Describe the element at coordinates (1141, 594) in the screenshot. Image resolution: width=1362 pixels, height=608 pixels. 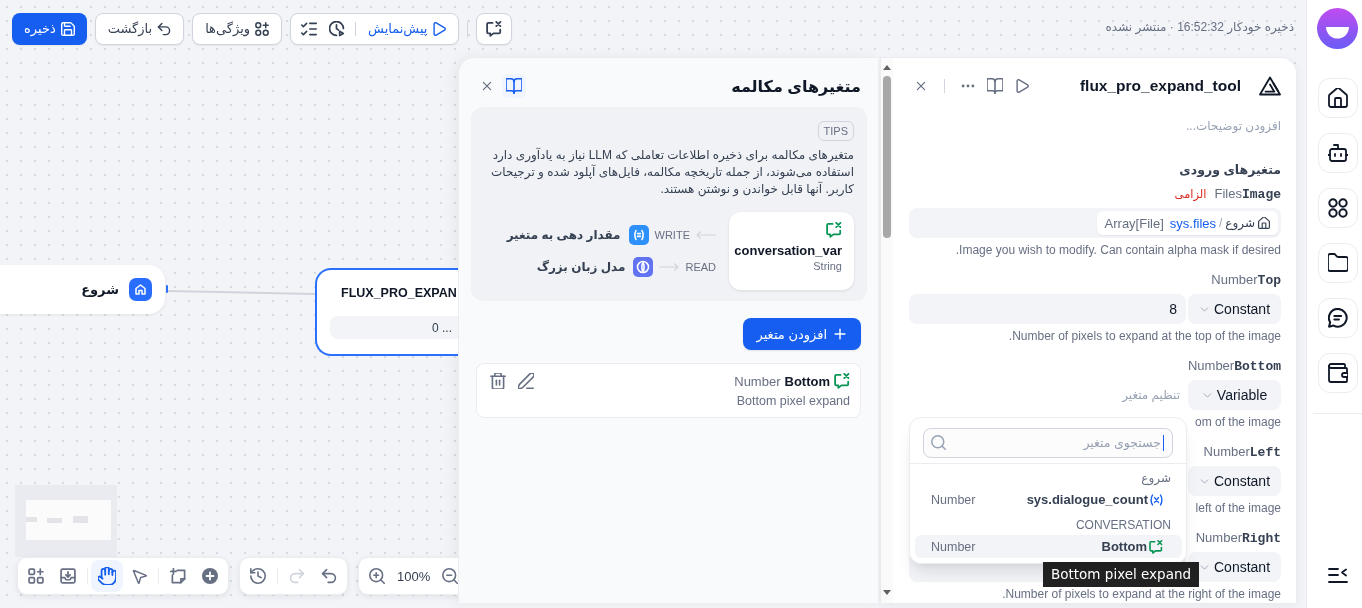
I see `field-description: Number of pixels to expand at the right of the image.` at that location.